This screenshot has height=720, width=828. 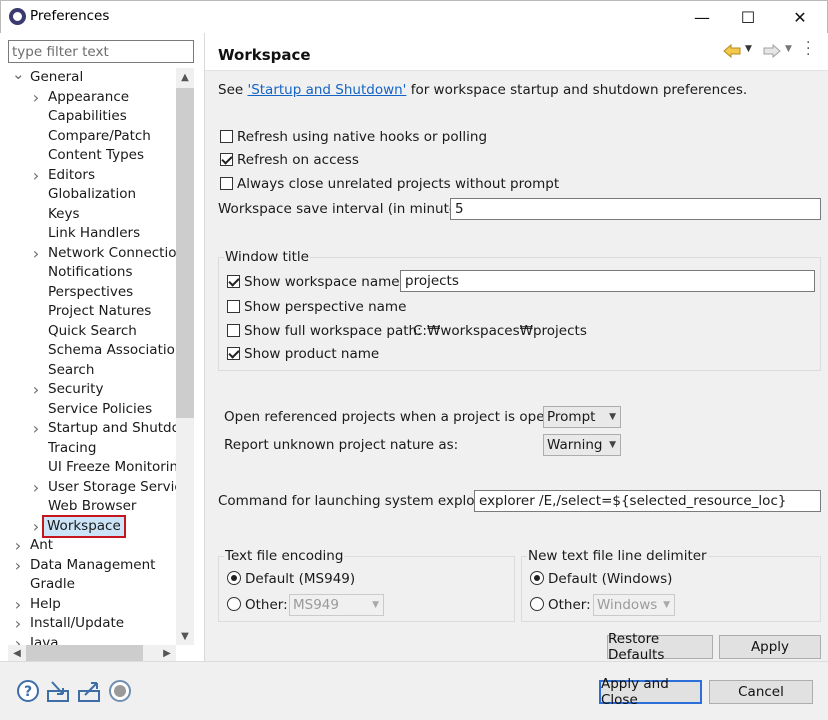 What do you see at coordinates (92, 136) in the screenshot?
I see `tree-item-compare-patch: Compare/Patch` at bounding box center [92, 136].